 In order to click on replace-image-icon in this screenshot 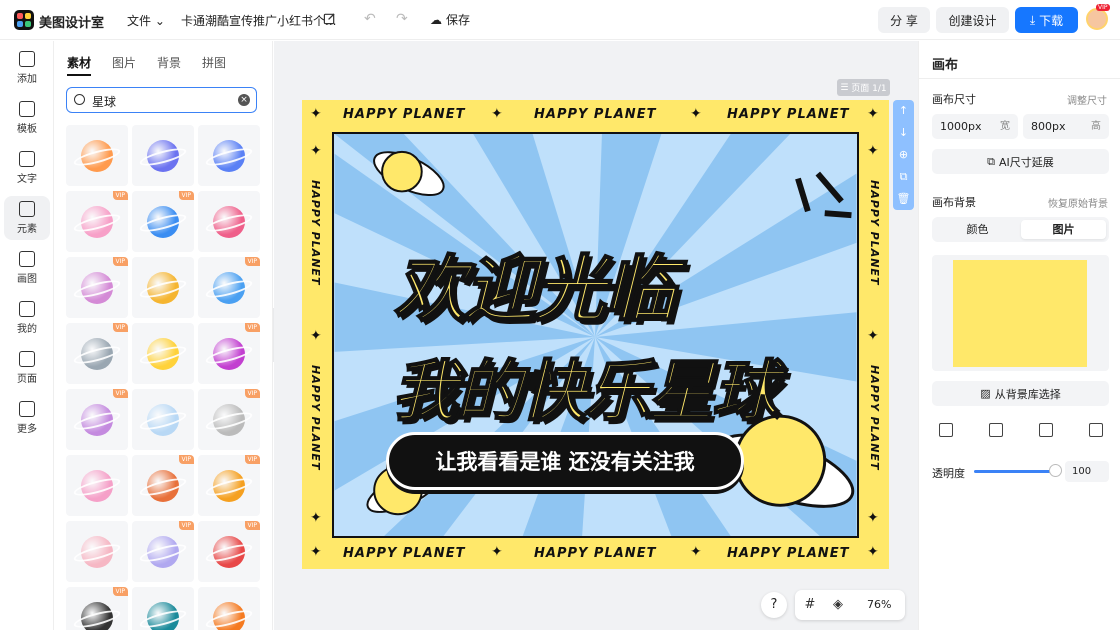, I will do `click(996, 430)`.